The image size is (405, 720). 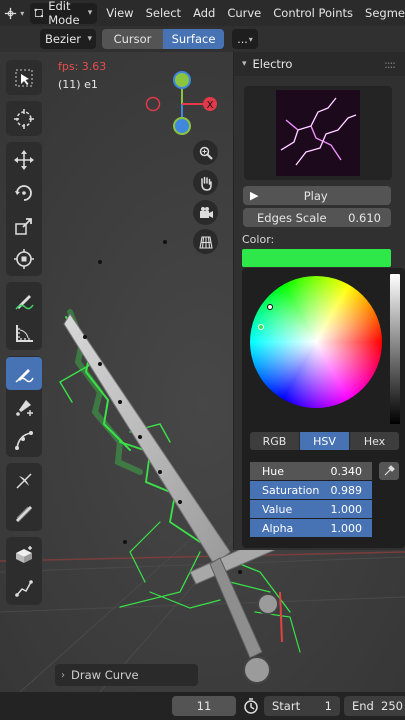 I want to click on pen-tool, so click(x=24, y=406).